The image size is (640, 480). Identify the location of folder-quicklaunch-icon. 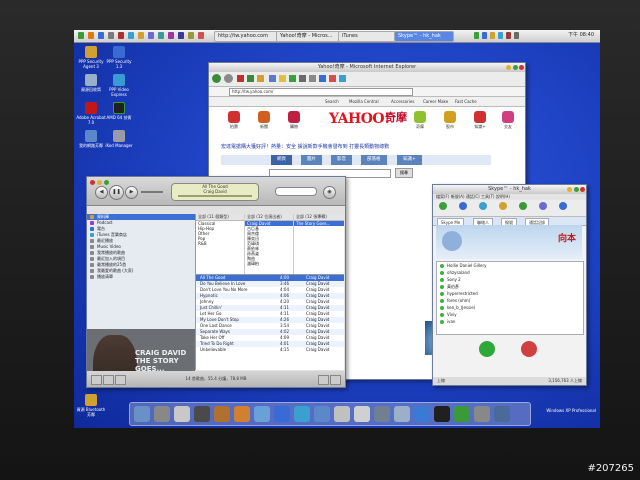
(141, 35).